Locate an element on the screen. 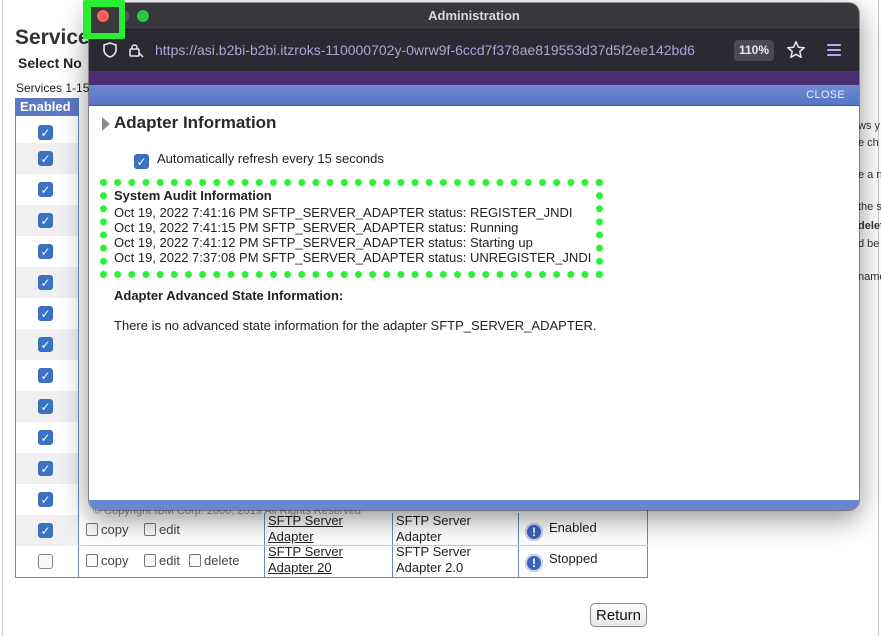  right-text-fragment: e a n is located at coordinates (869, 175).